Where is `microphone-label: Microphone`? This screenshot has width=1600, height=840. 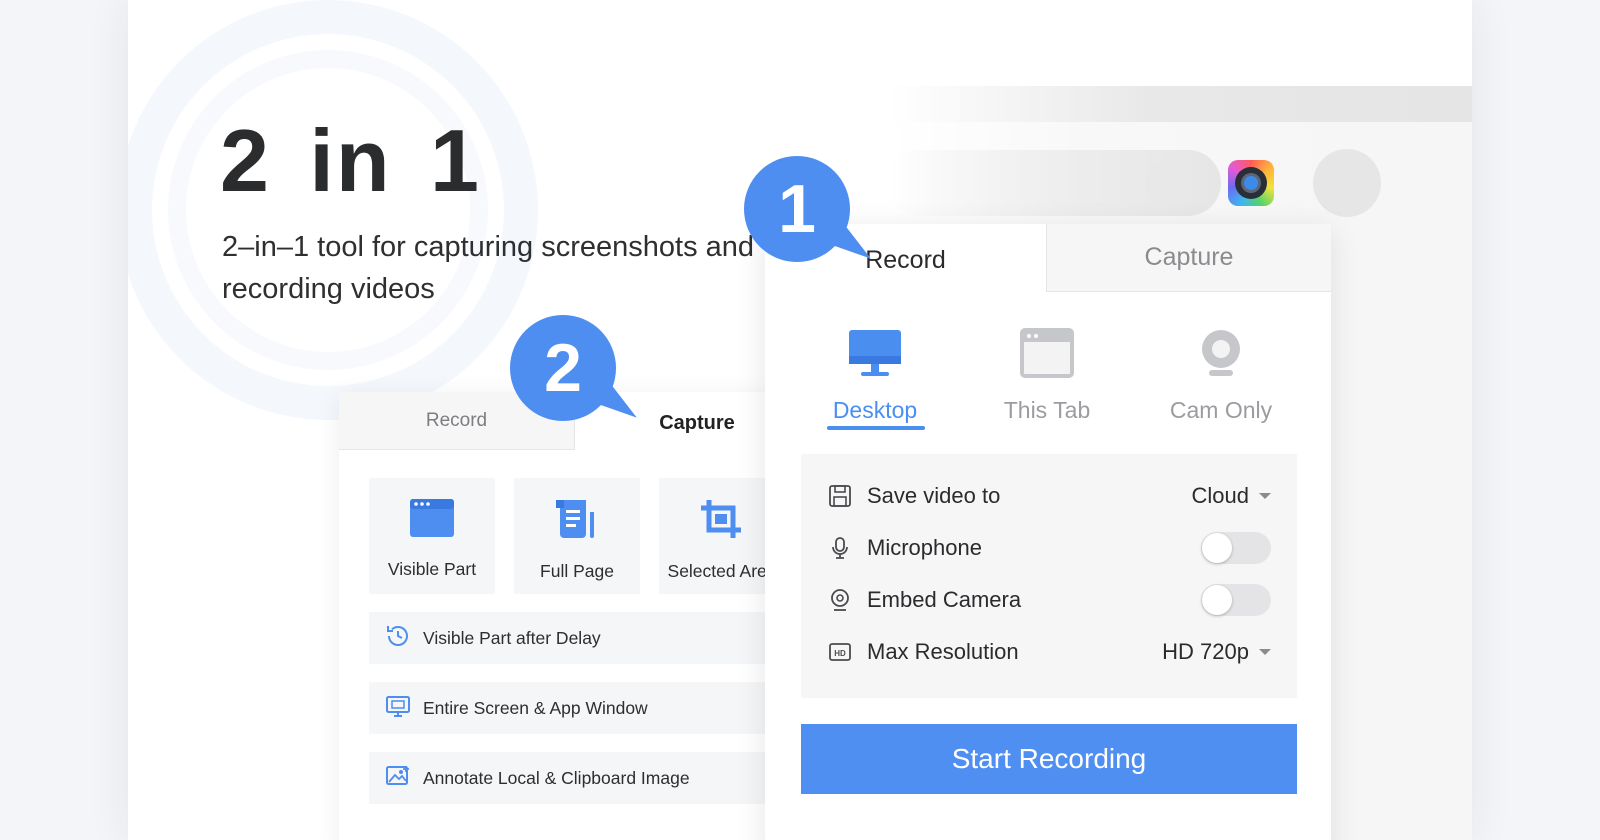
microphone-label: Microphone is located at coordinates (924, 547).